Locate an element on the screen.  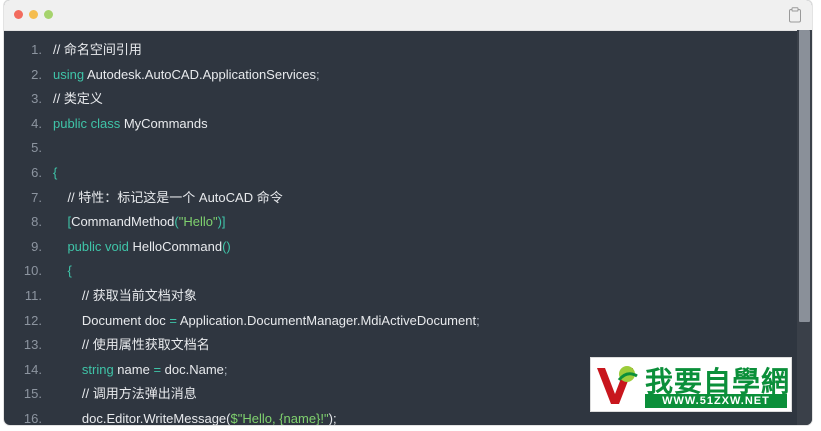
code-token: Autodesk.AutoCAD.ApplicationServices is located at coordinates (200, 74).